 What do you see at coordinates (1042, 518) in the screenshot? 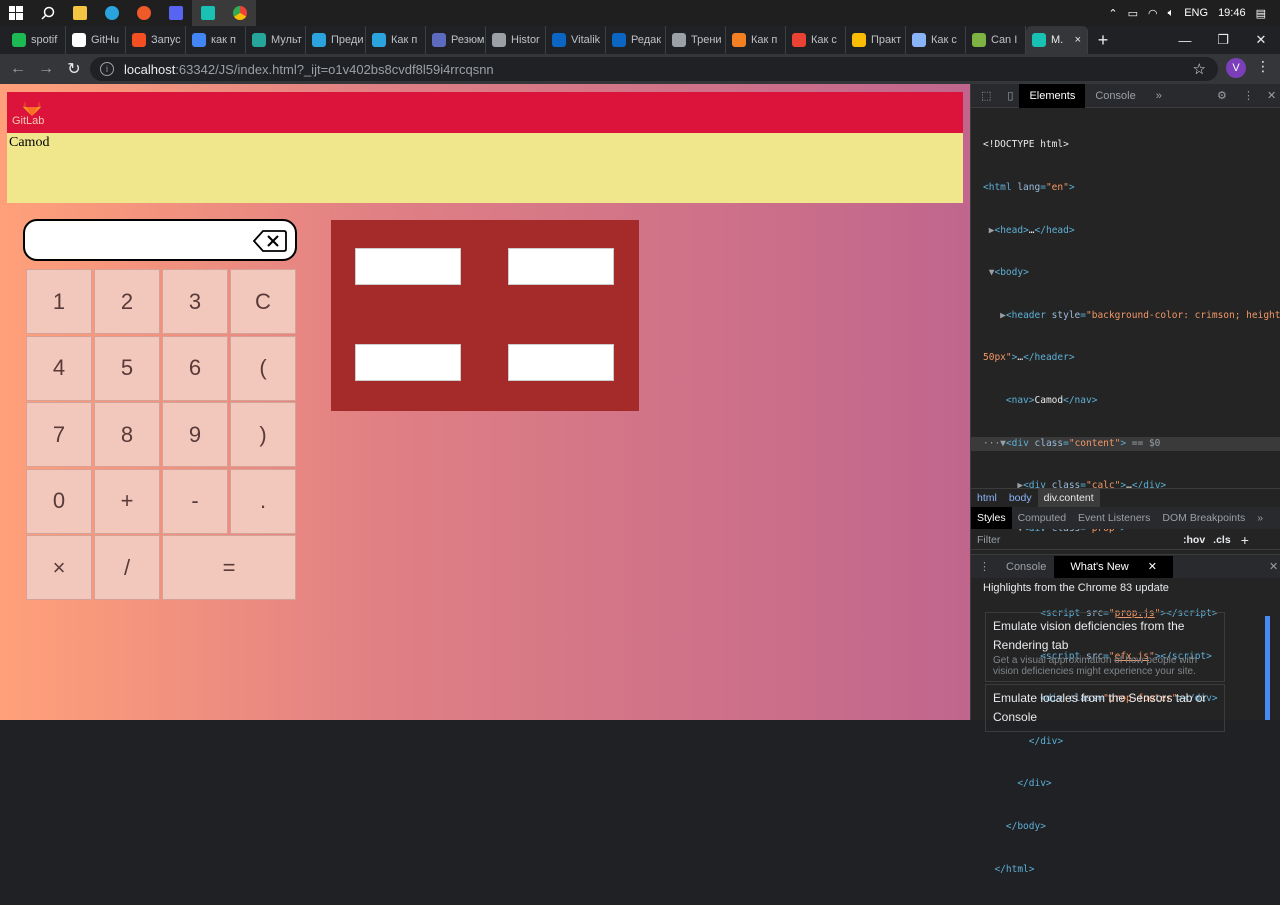
I see `tab-computed: Computed` at bounding box center [1042, 518].